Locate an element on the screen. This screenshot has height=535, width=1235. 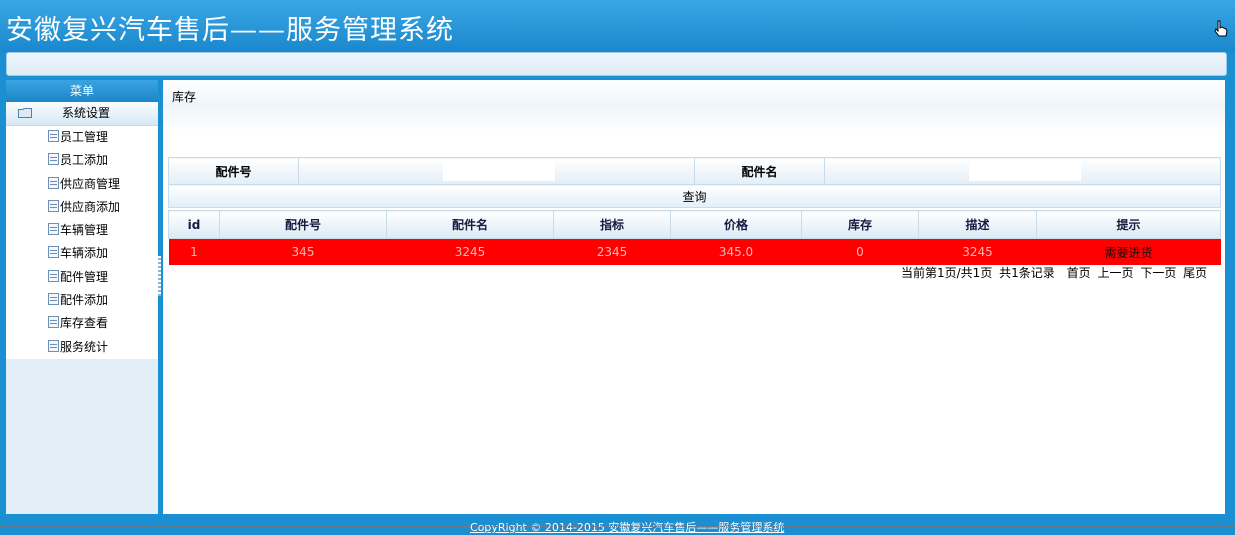
sidebar-item-label: 员工管理 is located at coordinates (84, 137).